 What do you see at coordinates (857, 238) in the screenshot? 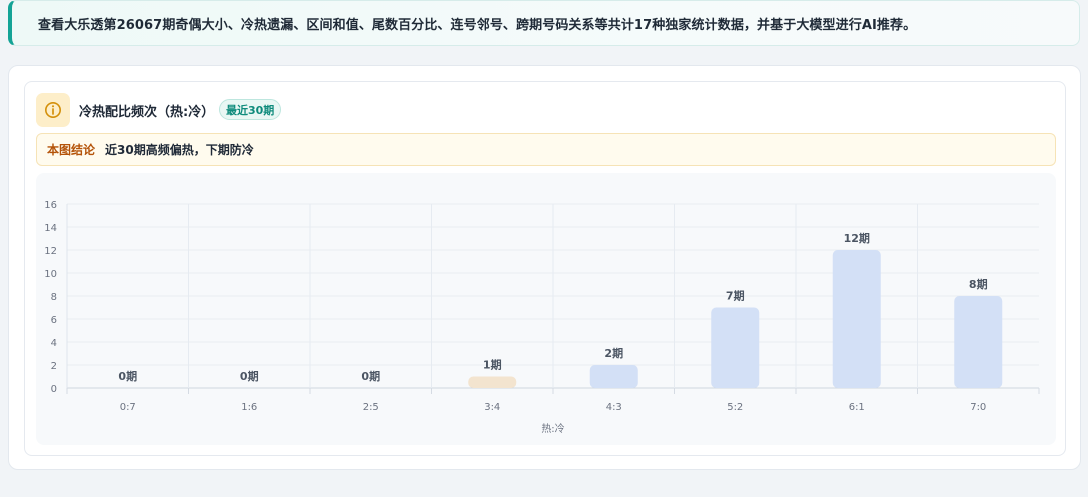
I see `data-label: 12期` at bounding box center [857, 238].